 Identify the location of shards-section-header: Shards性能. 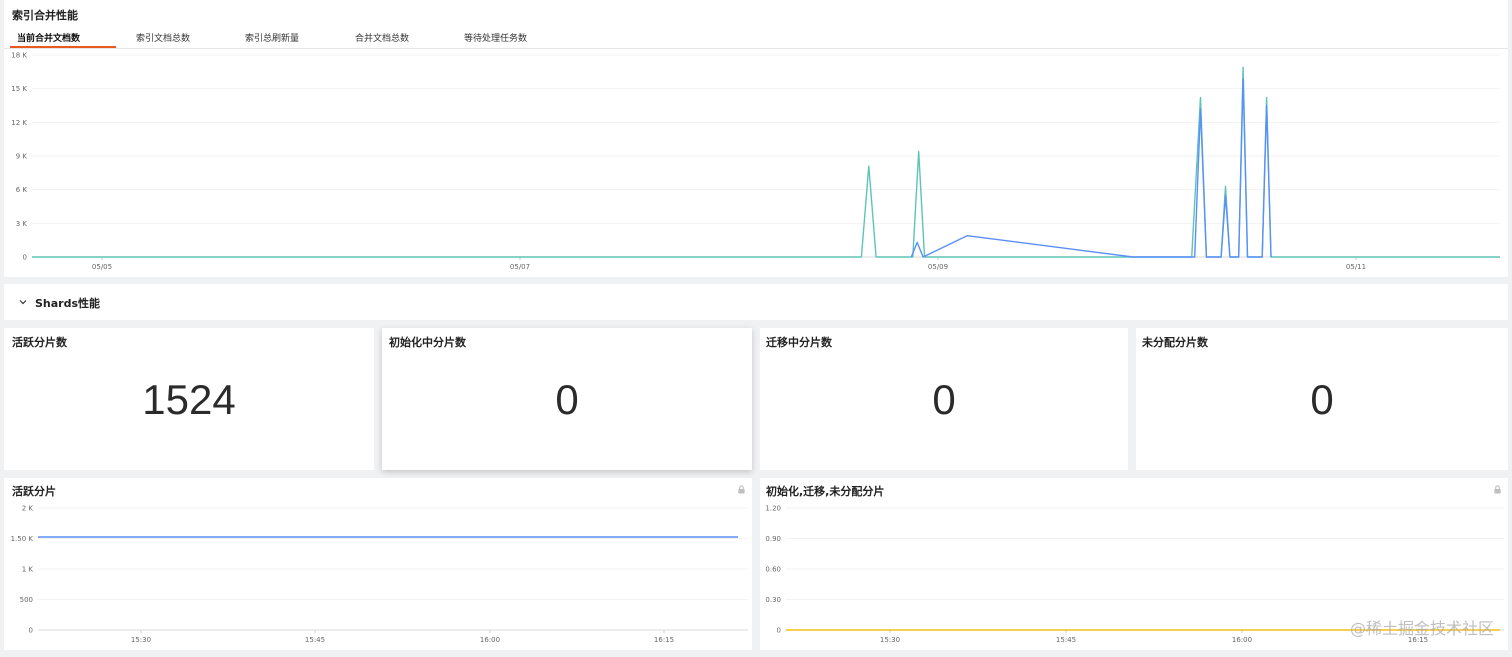
(756, 302).